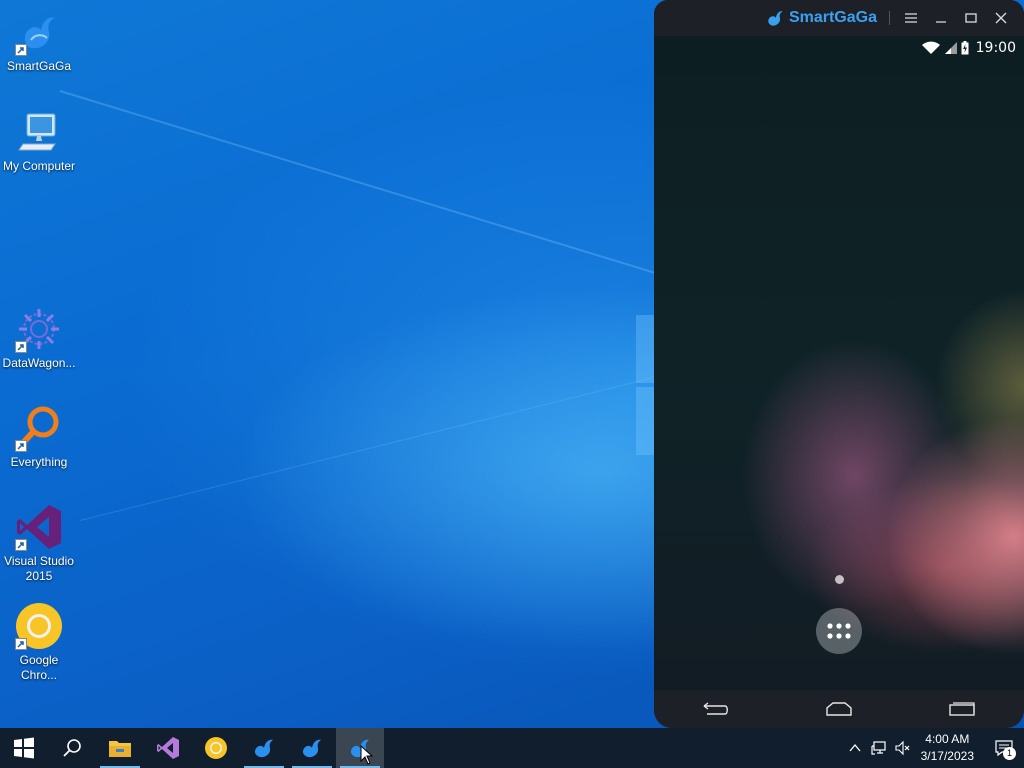 This screenshot has height=768, width=1024. Describe the element at coordinates (39, 462) in the screenshot. I see `desktop-icon-label: Everything` at that location.